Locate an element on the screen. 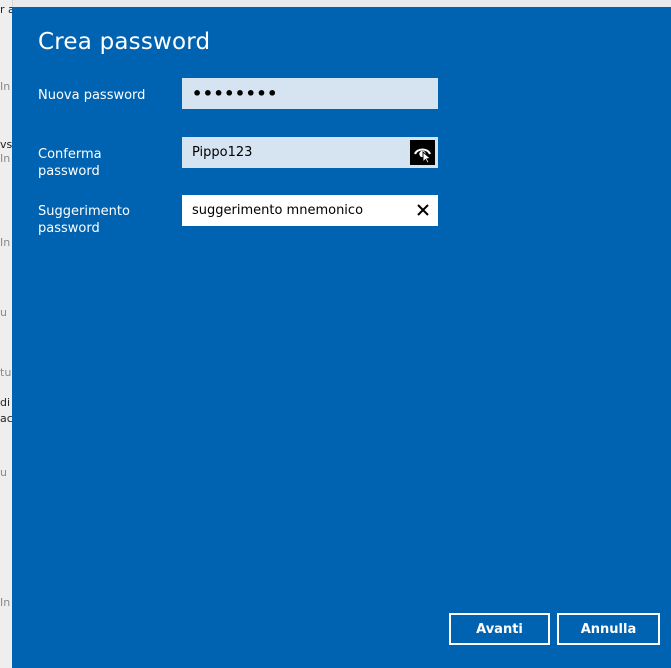  new-password-value: •••••••• is located at coordinates (235, 93).